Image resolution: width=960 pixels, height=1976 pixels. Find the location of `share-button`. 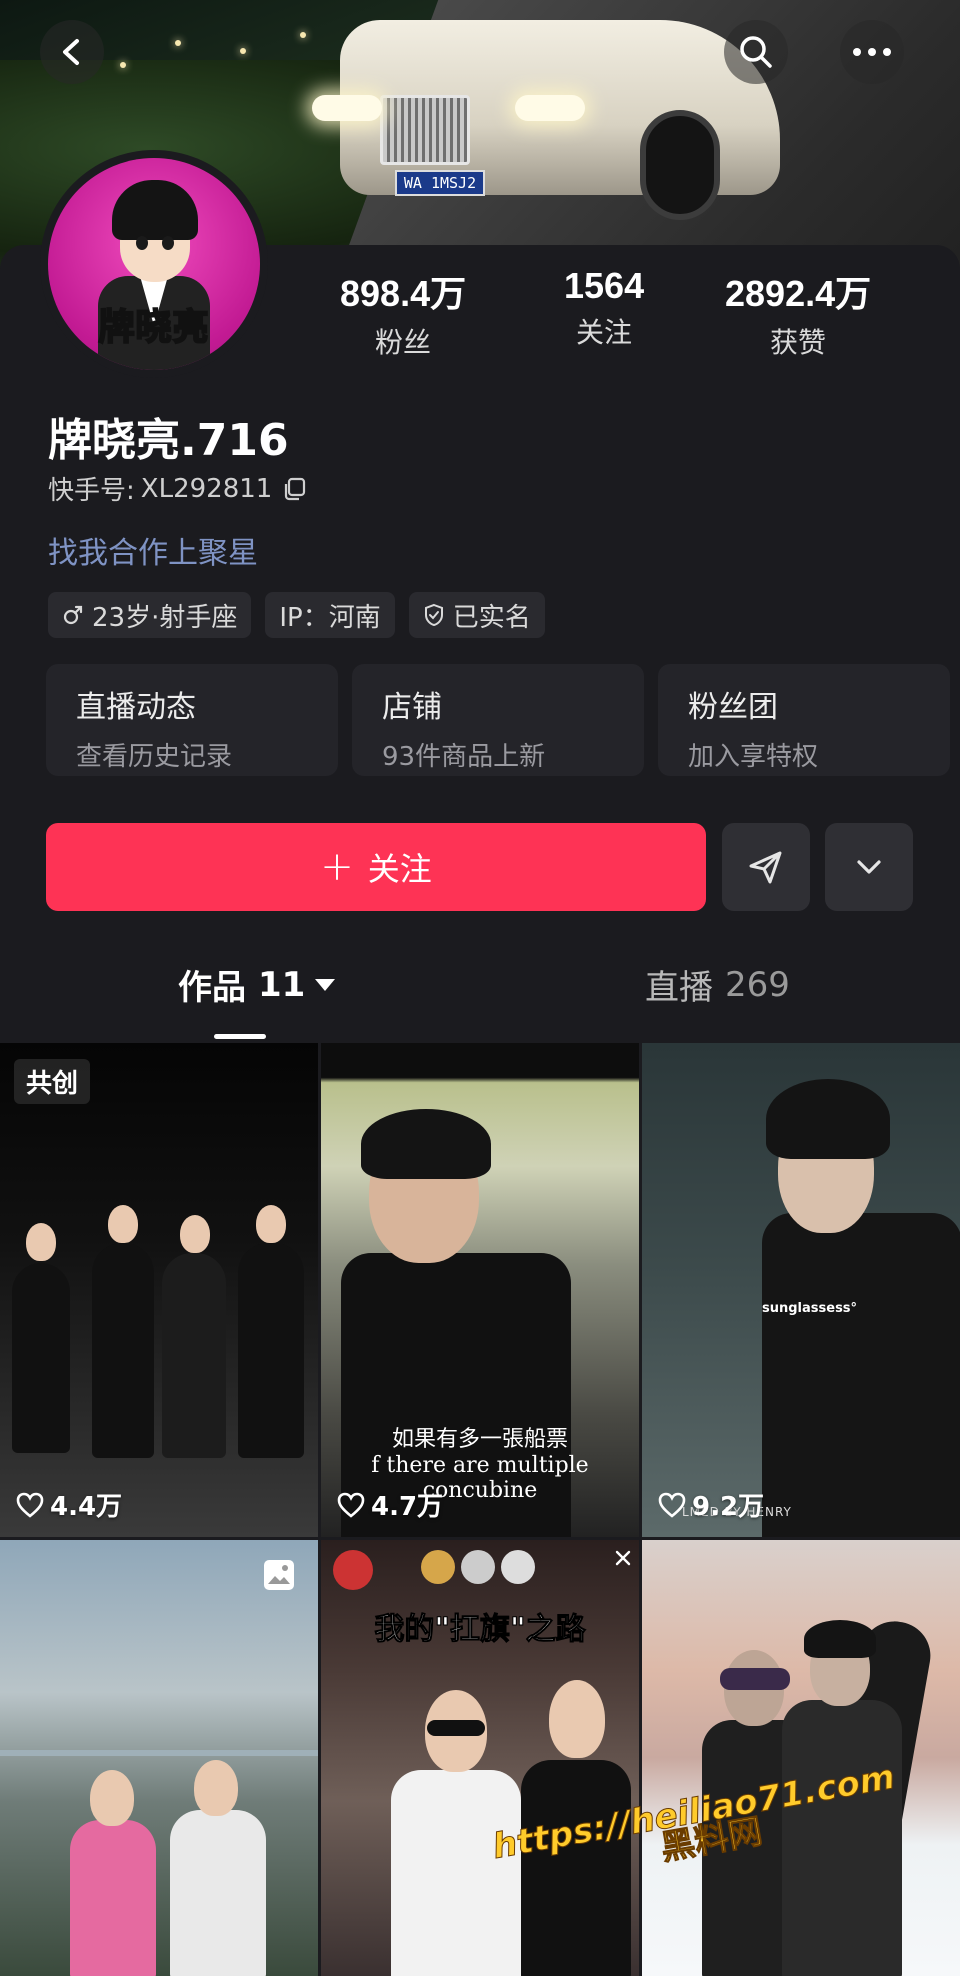

share-button is located at coordinates (766, 867).